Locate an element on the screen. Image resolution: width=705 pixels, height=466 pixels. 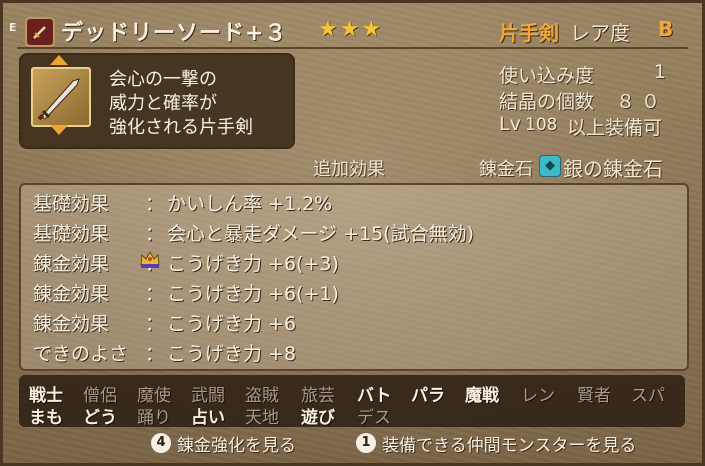
effect-row: 基礎効果 ：かいしん率 +1.2% is located at coordinates (182, 202).